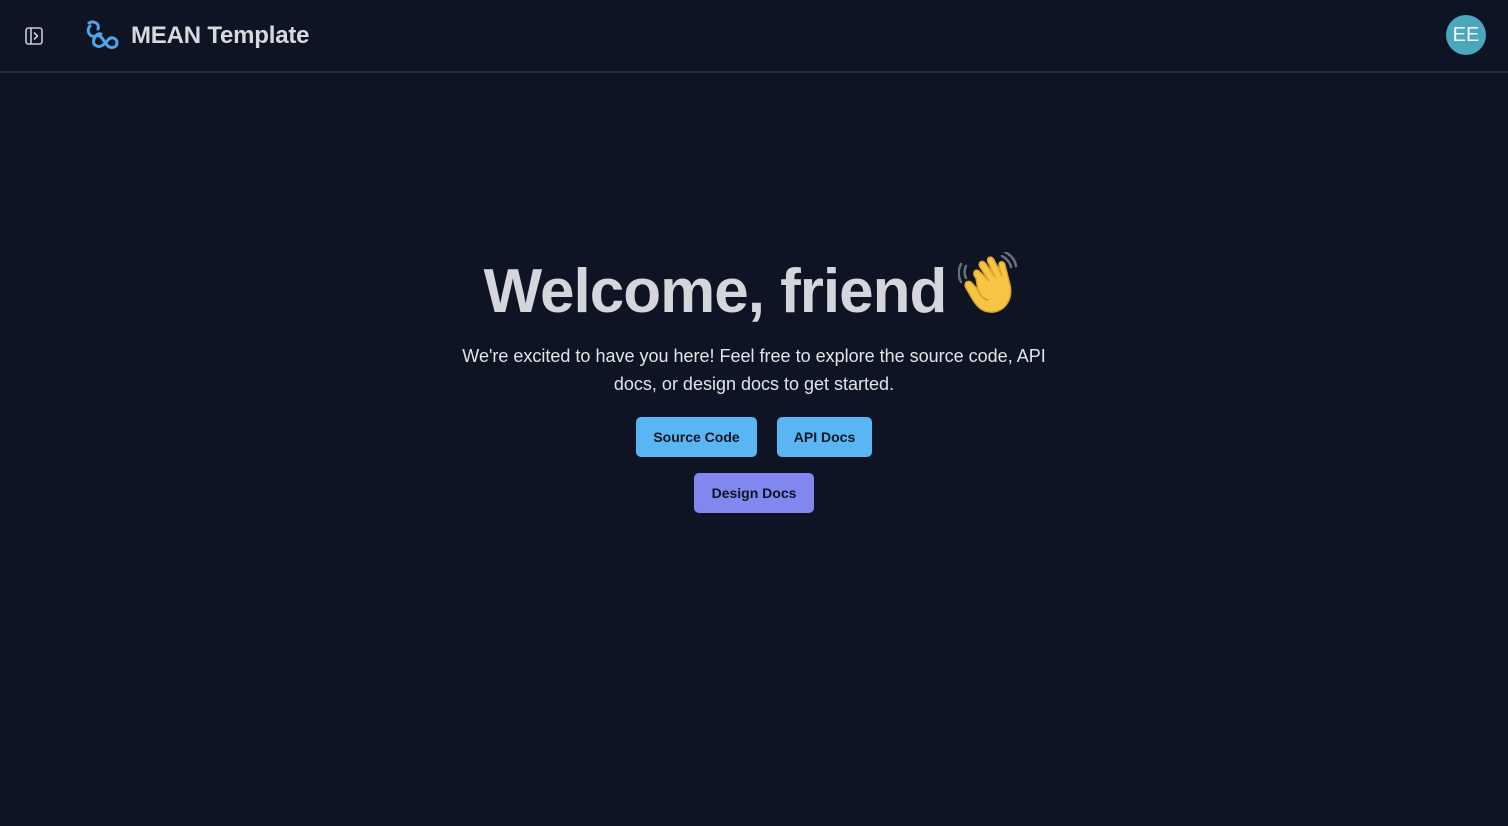  What do you see at coordinates (990, 283) in the screenshot?
I see `waving-hand-icon` at bounding box center [990, 283].